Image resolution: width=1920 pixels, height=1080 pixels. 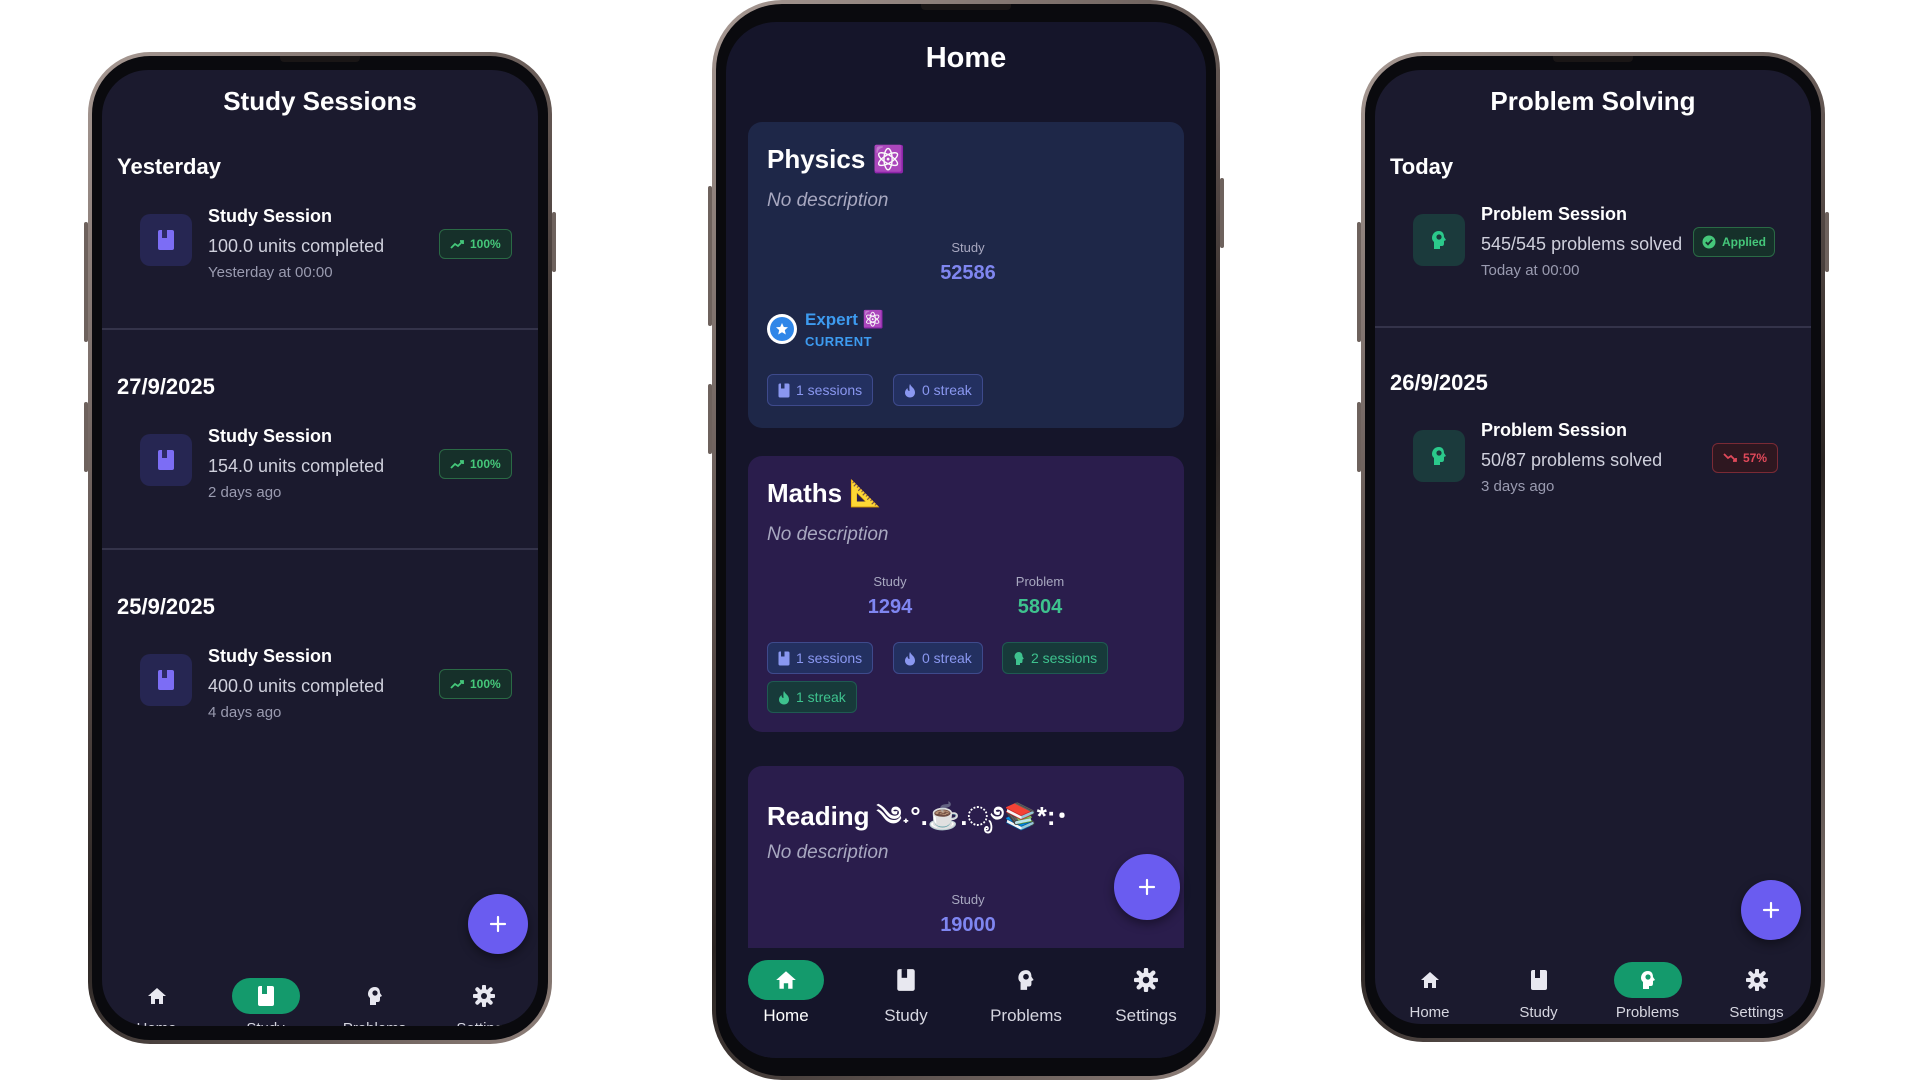 I want to click on divider, so click(x=1593, y=327).